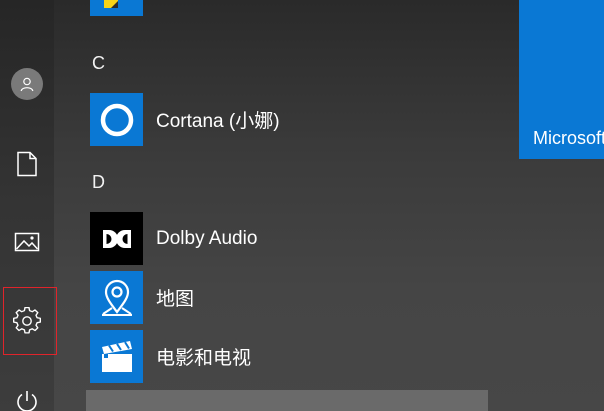 This screenshot has width=604, height=411. Describe the element at coordinates (568, 138) in the screenshot. I see `tile-label: Microsoft` at that location.